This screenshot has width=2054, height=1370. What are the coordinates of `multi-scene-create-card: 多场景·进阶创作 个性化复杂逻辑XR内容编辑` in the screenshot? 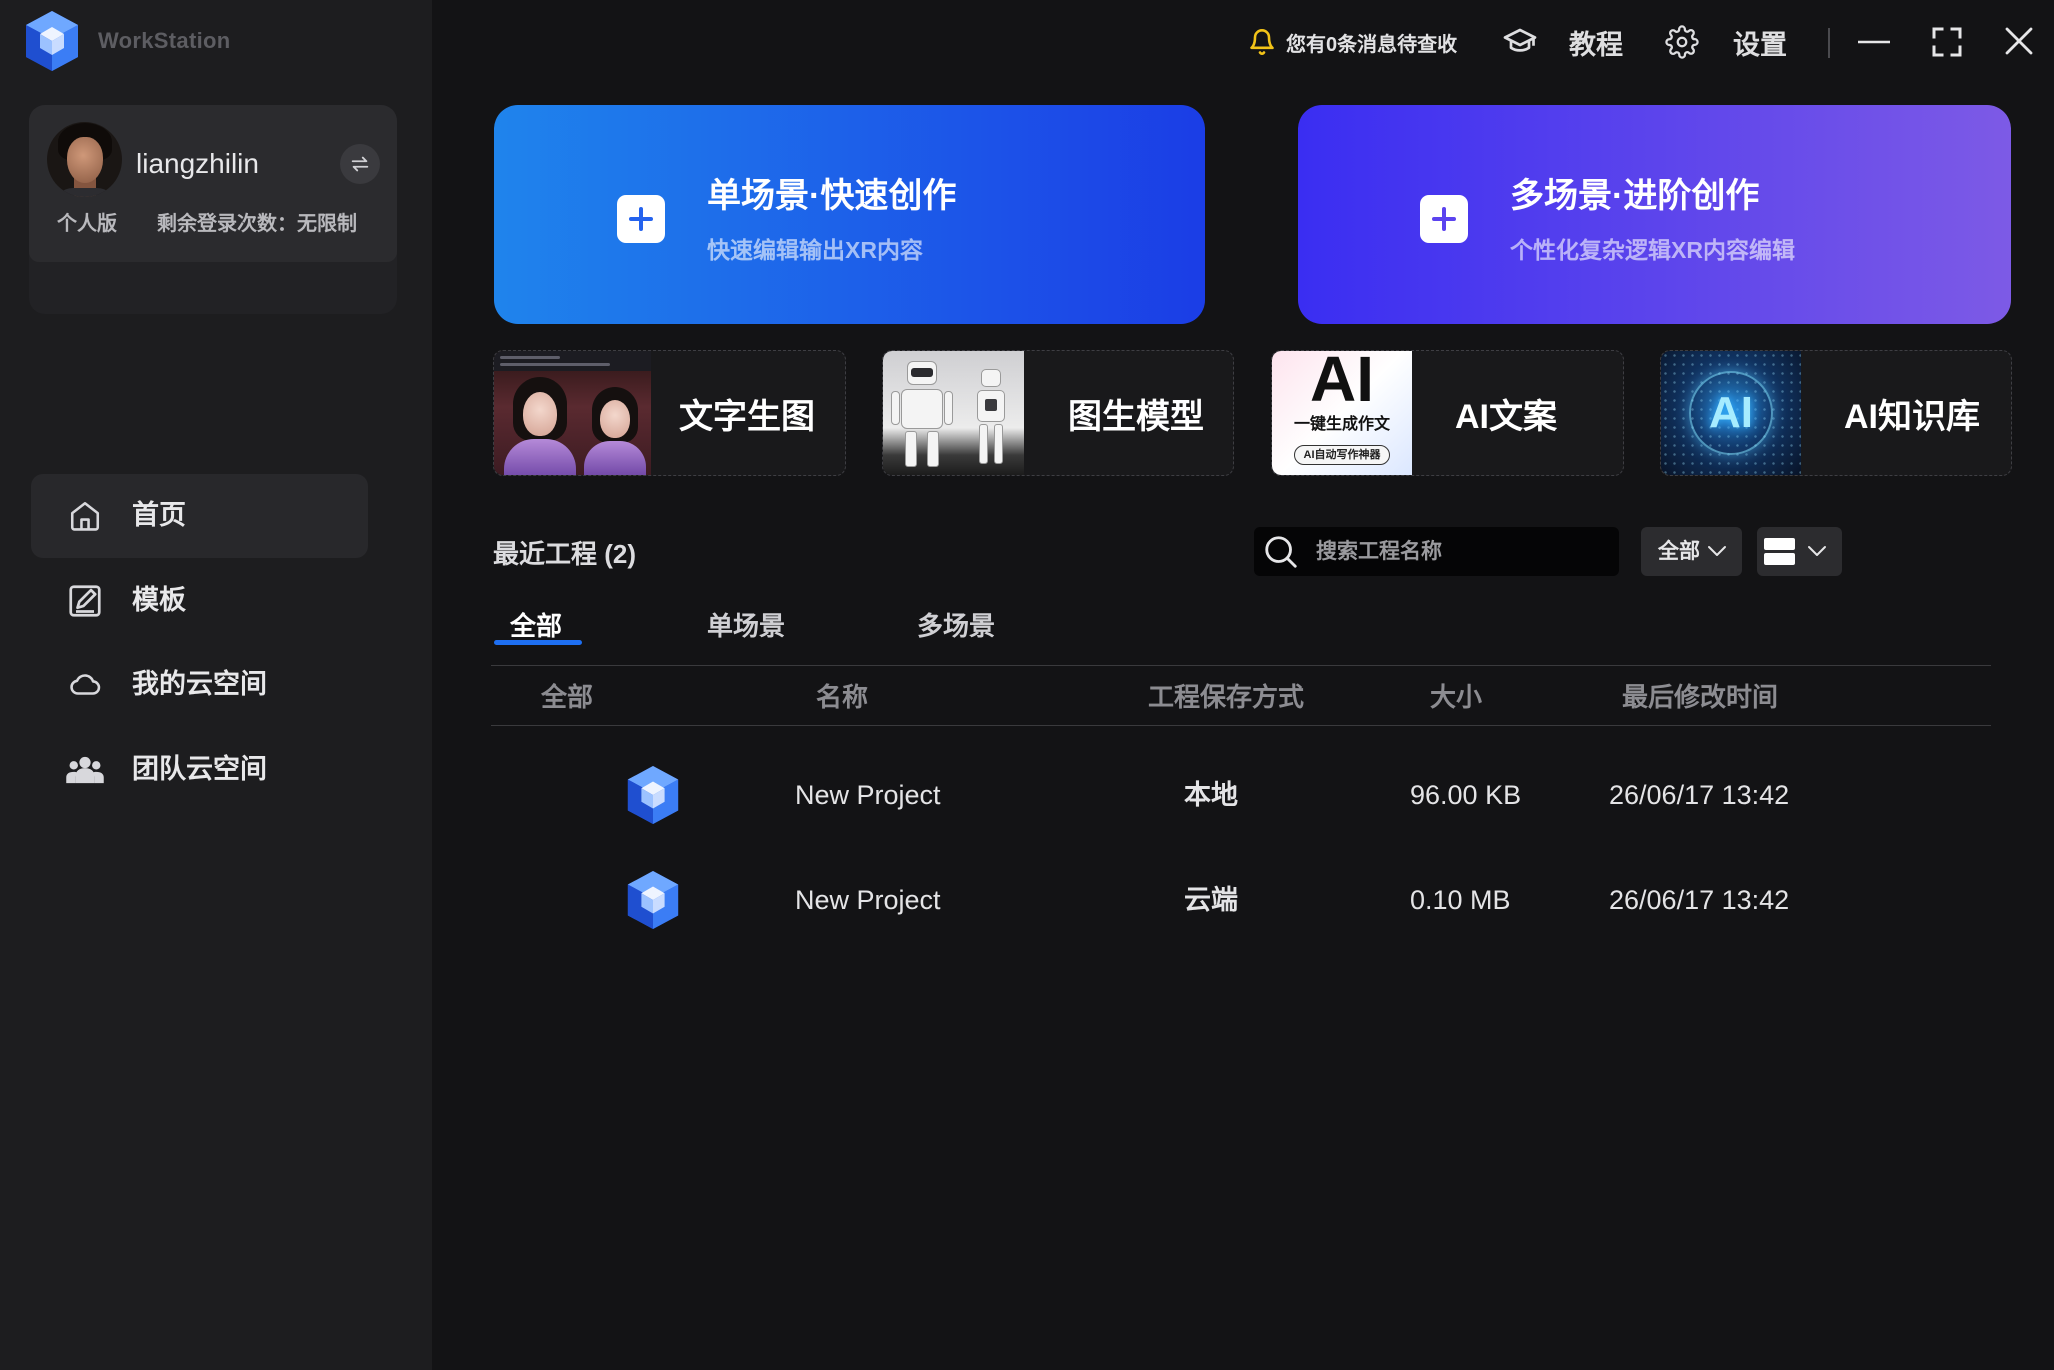 It's located at (1654, 214).